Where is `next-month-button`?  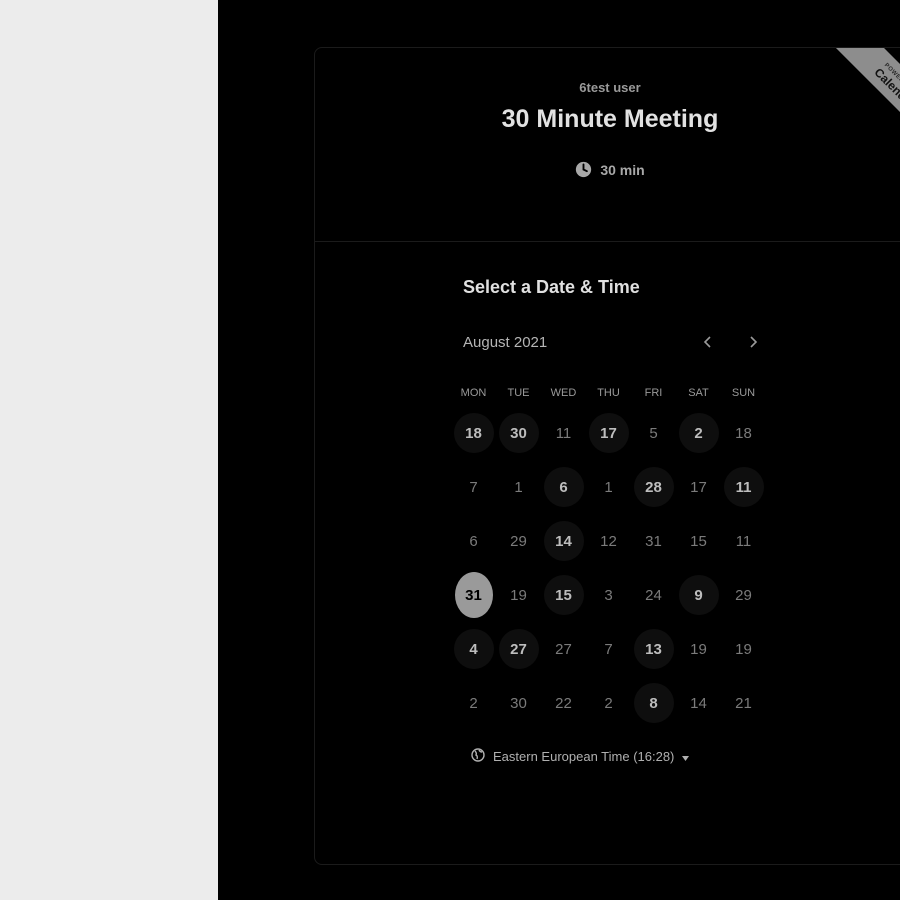
next-month-button is located at coordinates (753, 343).